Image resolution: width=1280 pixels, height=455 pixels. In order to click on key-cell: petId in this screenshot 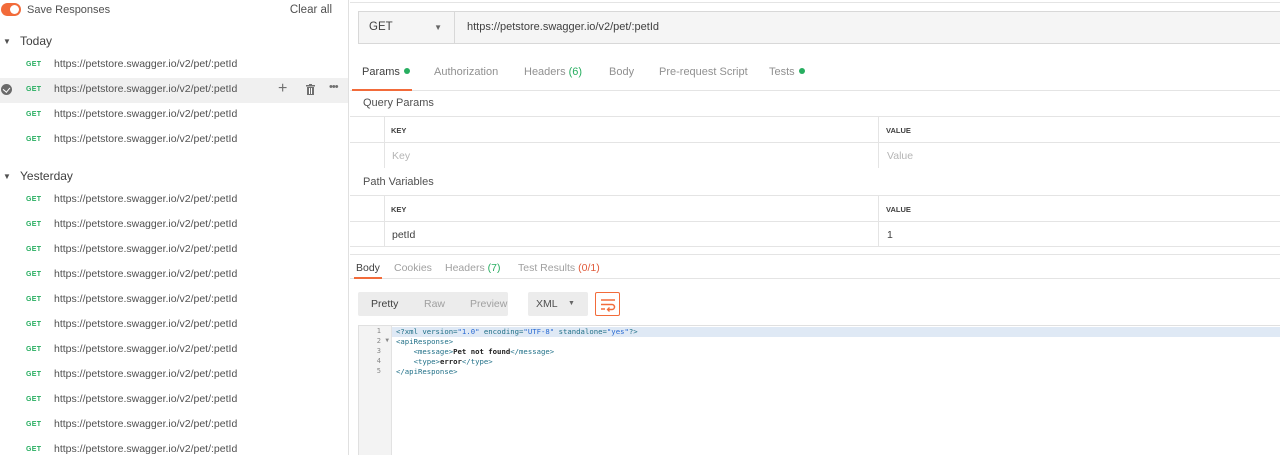, I will do `click(632, 234)`.